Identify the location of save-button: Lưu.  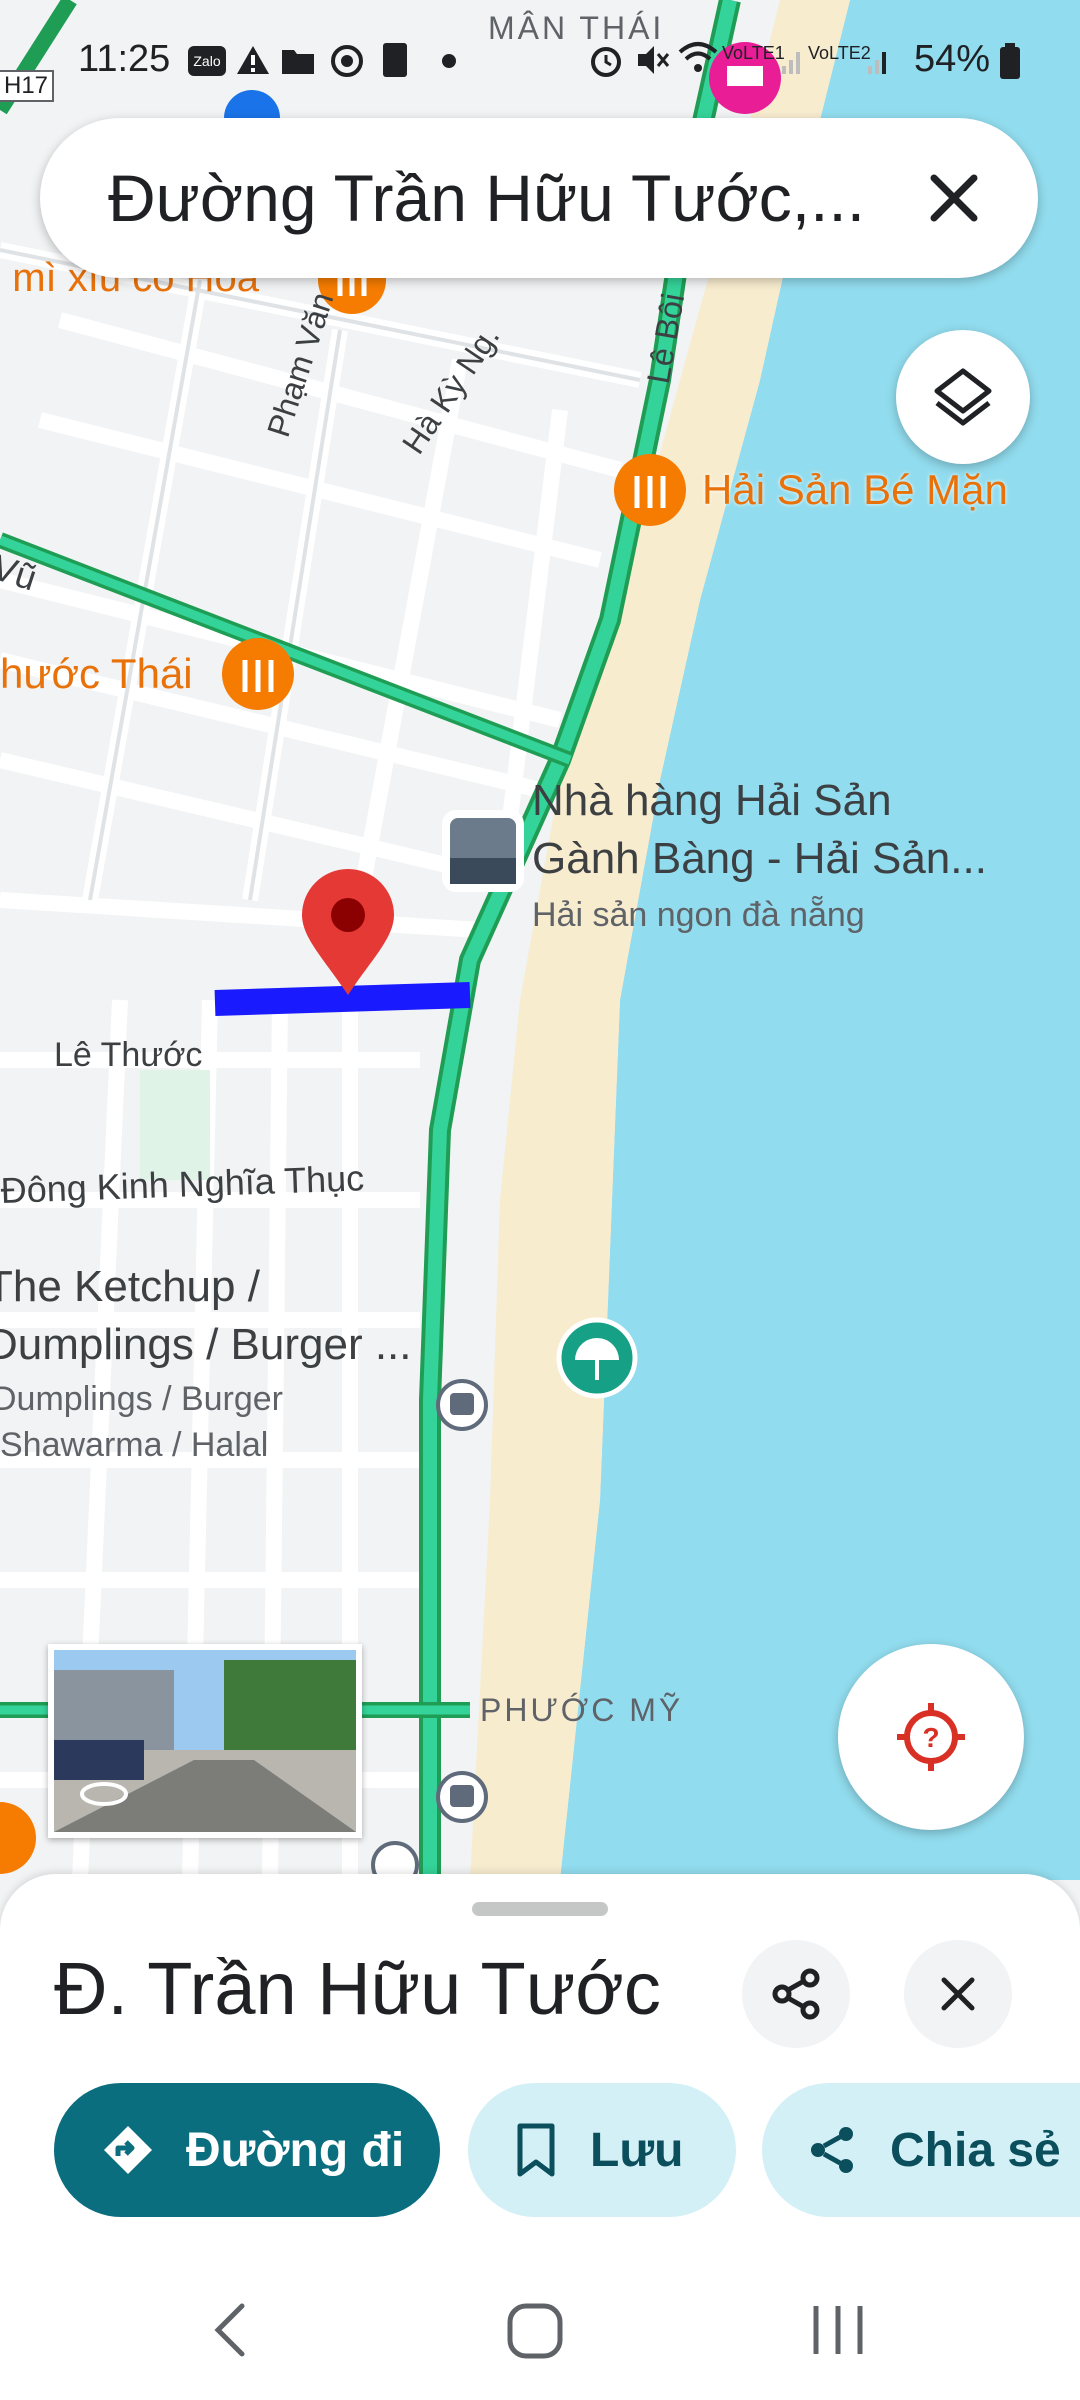
(602, 2150).